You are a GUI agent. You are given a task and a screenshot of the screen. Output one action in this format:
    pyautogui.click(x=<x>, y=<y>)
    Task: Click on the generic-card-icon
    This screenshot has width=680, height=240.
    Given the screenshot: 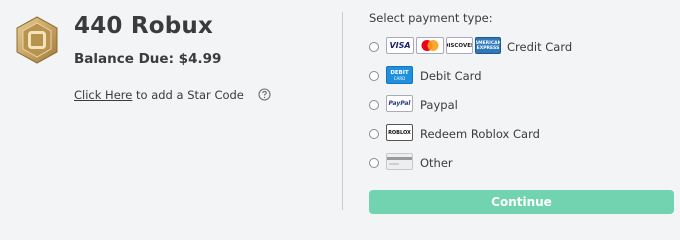 What is the action you would take?
    pyautogui.click(x=399, y=161)
    